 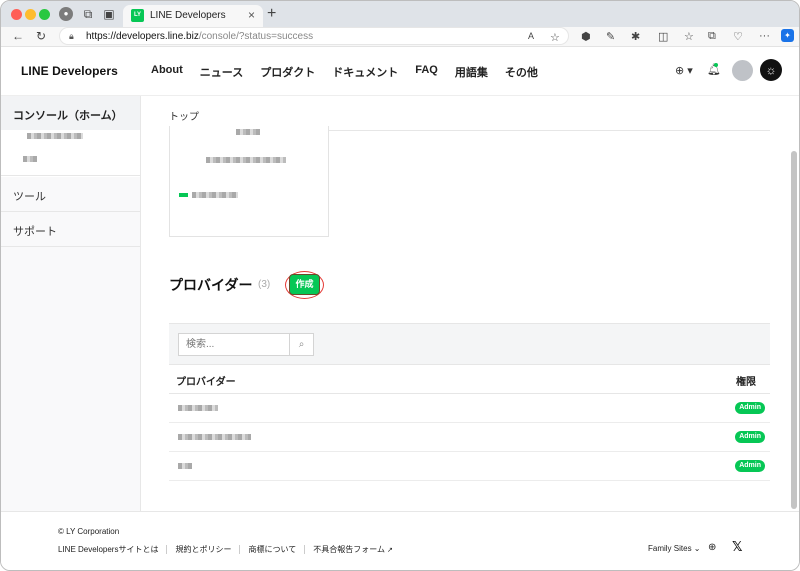 What do you see at coordinates (203, 549) in the screenshot?
I see `footer-link-terms: 規約とポリシー` at bounding box center [203, 549].